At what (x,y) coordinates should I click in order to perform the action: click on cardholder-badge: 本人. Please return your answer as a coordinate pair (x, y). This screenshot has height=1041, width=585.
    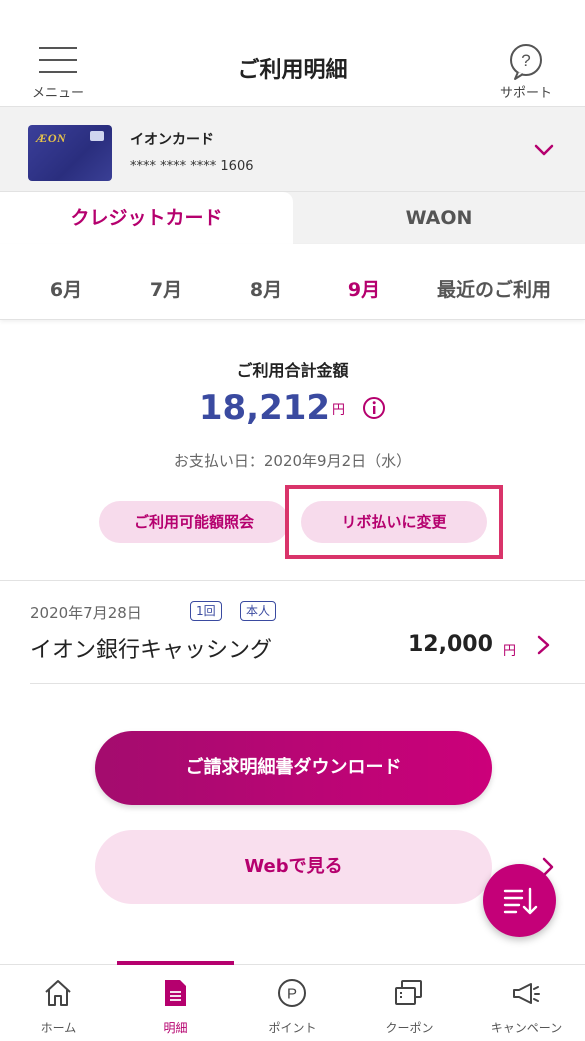
    Looking at the image, I should click on (258, 611).